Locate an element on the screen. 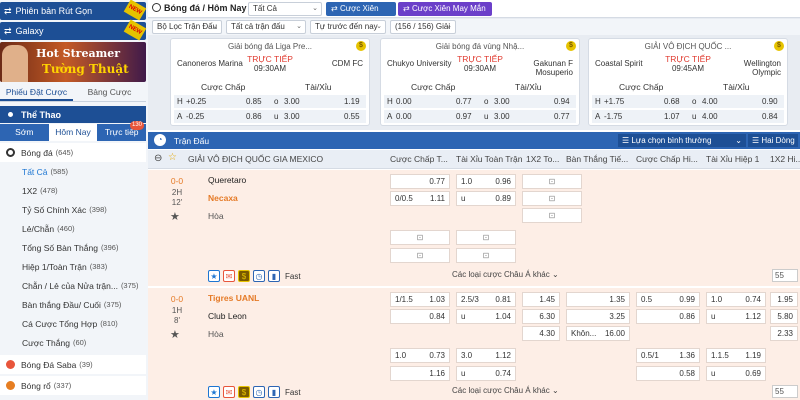  odds-value: 0.94 is located at coordinates (562, 101).